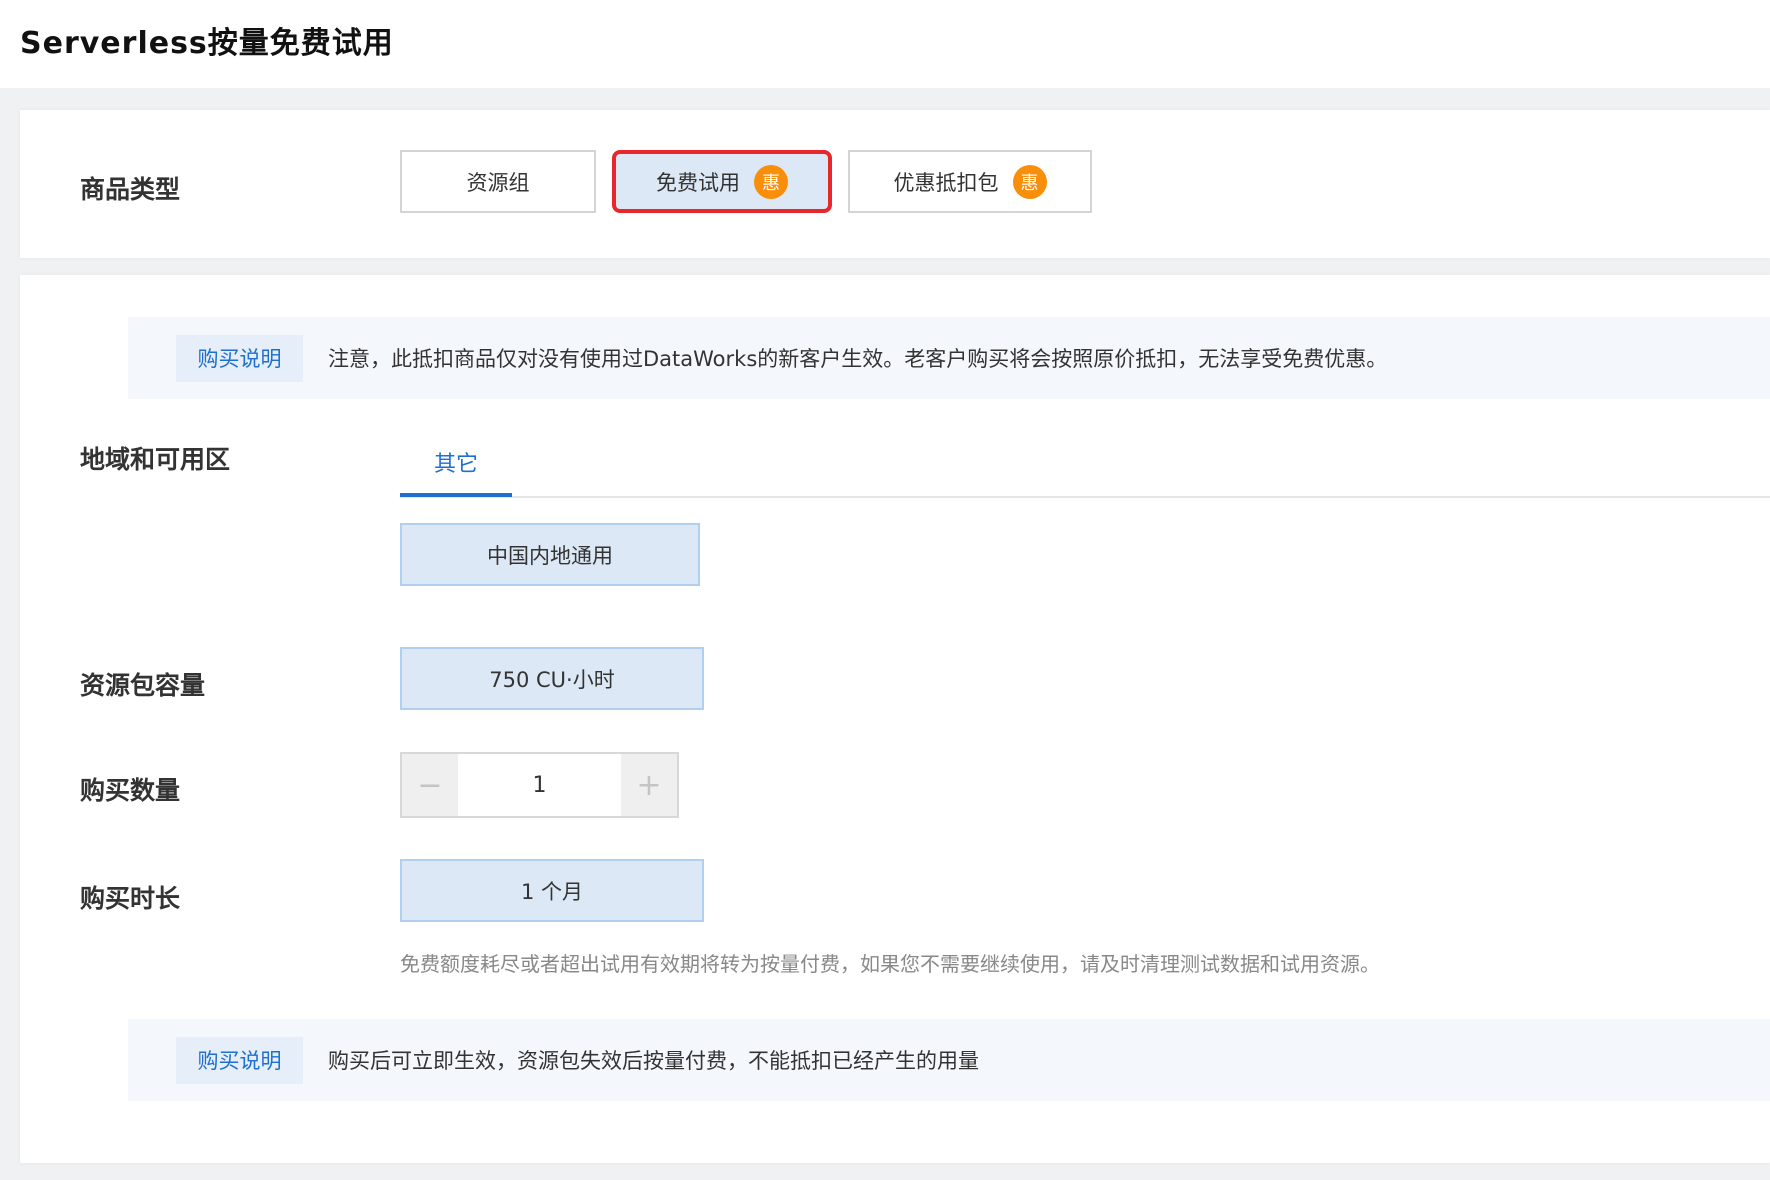 Image resolution: width=1770 pixels, height=1180 pixels. I want to click on option-free-trial: 免费试用惠, so click(722, 181).